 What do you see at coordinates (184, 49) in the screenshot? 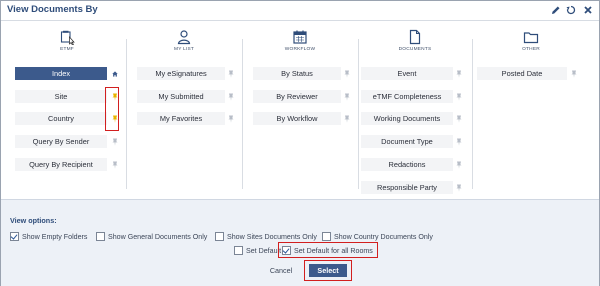
I see `column-label-my-list: MY LIST` at bounding box center [184, 49].